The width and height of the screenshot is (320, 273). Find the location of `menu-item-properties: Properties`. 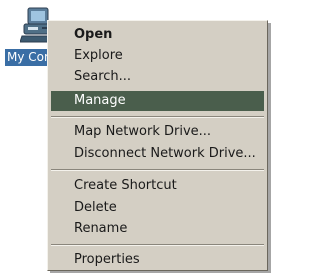

menu-item-properties: Properties is located at coordinates (157, 260).